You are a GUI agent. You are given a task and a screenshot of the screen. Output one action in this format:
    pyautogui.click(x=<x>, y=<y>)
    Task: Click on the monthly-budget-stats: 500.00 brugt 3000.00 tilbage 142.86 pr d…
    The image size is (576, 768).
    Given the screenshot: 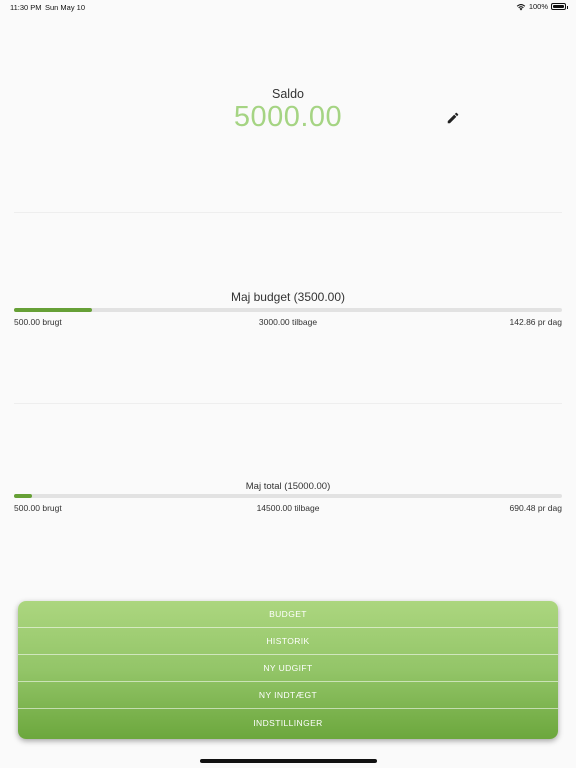 What is the action you would take?
    pyautogui.click(x=288, y=323)
    